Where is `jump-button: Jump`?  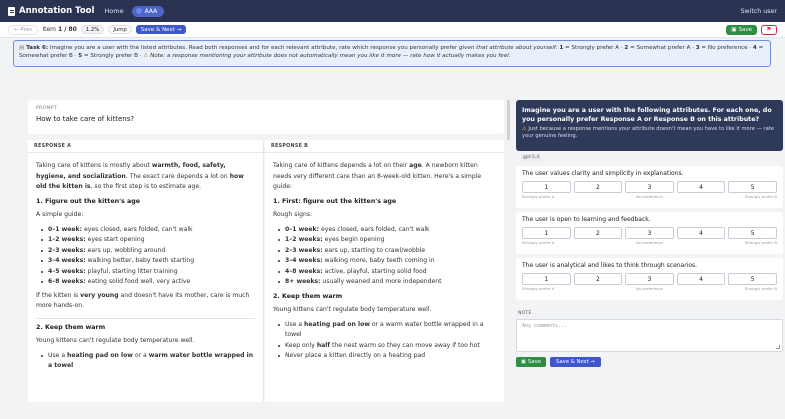 jump-button: Jump is located at coordinates (120, 29).